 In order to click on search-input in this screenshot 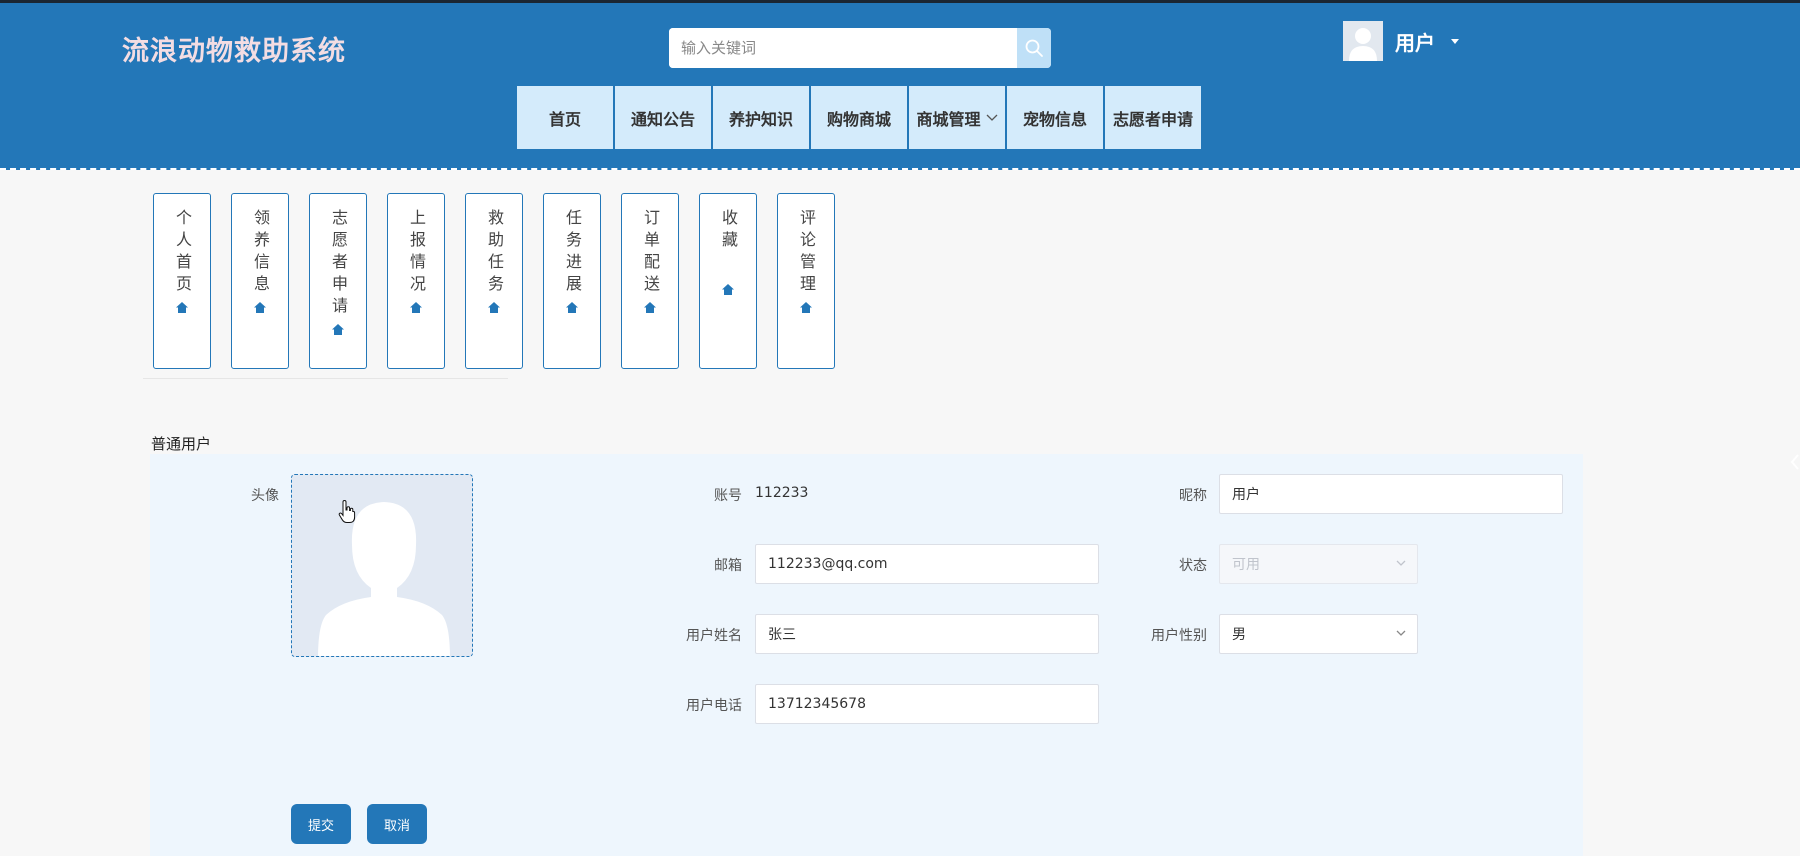, I will do `click(843, 48)`.